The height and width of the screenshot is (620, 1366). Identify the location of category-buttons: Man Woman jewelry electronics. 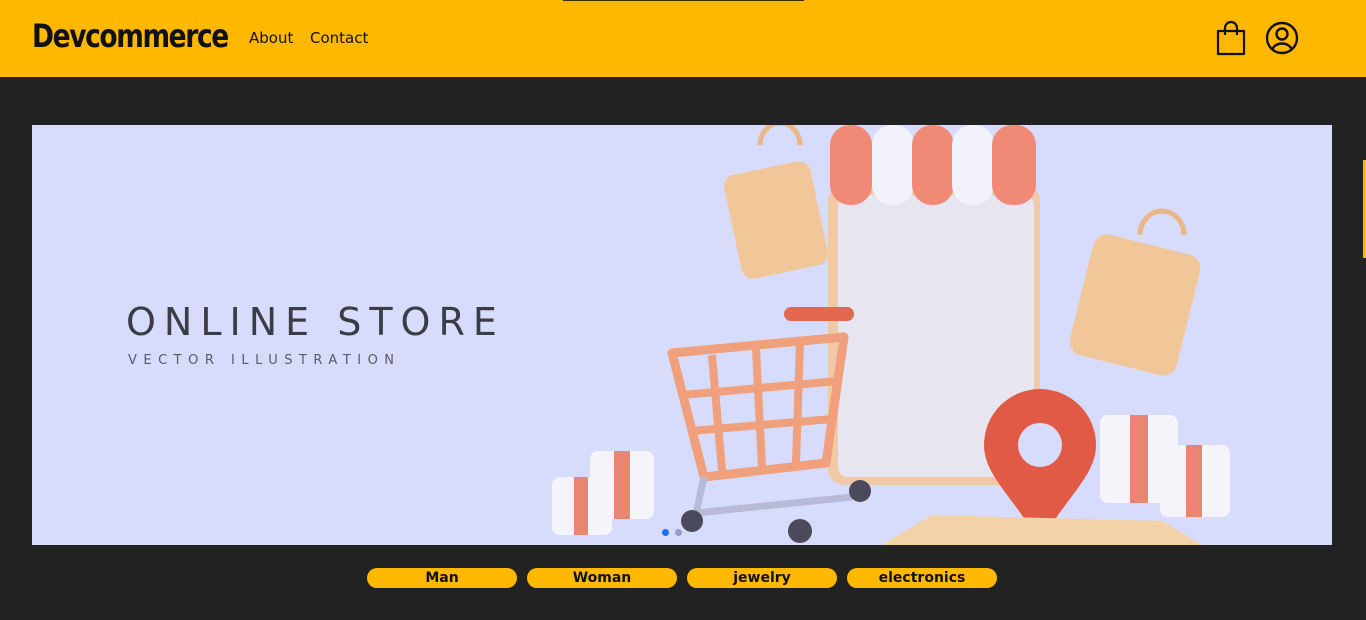
(682, 578).